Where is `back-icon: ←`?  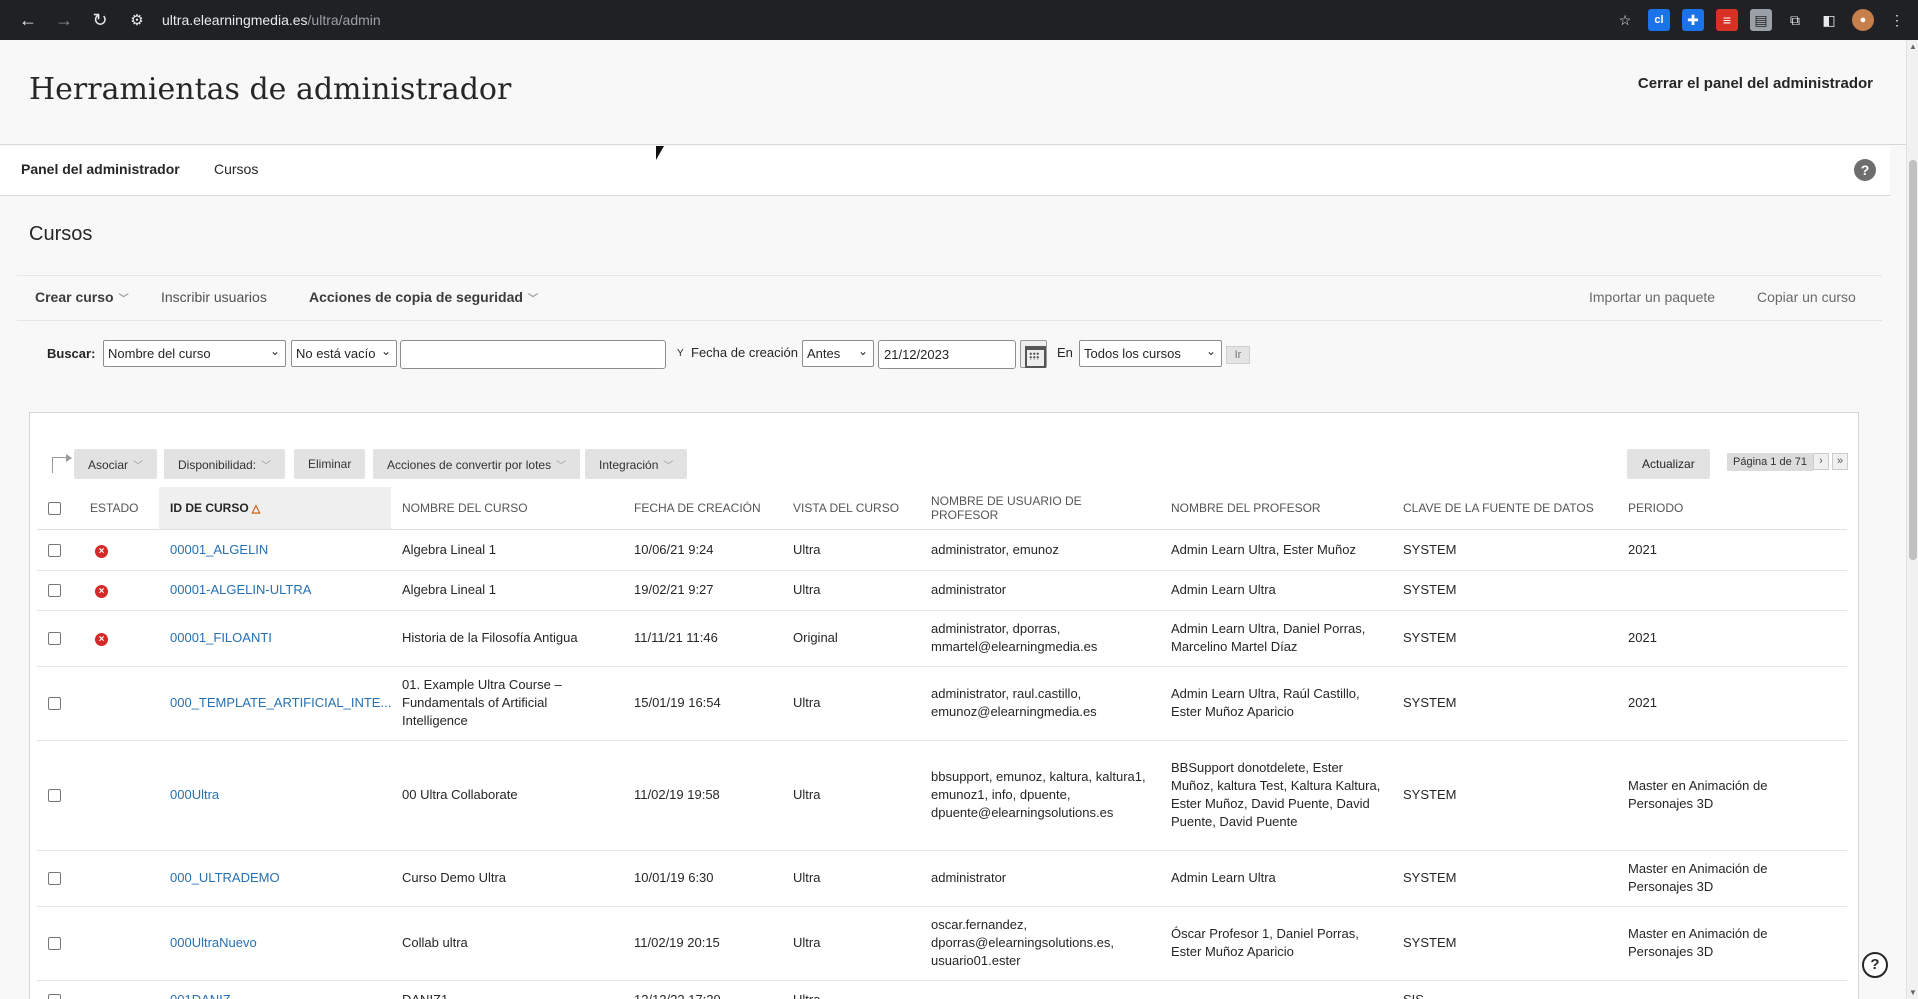 back-icon: ← is located at coordinates (28, 20).